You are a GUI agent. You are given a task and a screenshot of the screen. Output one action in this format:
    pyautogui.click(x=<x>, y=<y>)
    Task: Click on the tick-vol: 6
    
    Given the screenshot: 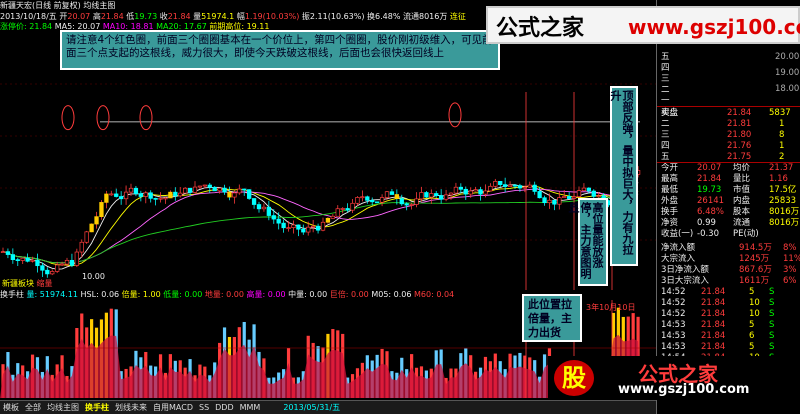 What is the action you would take?
    pyautogui.click(x=752, y=336)
    